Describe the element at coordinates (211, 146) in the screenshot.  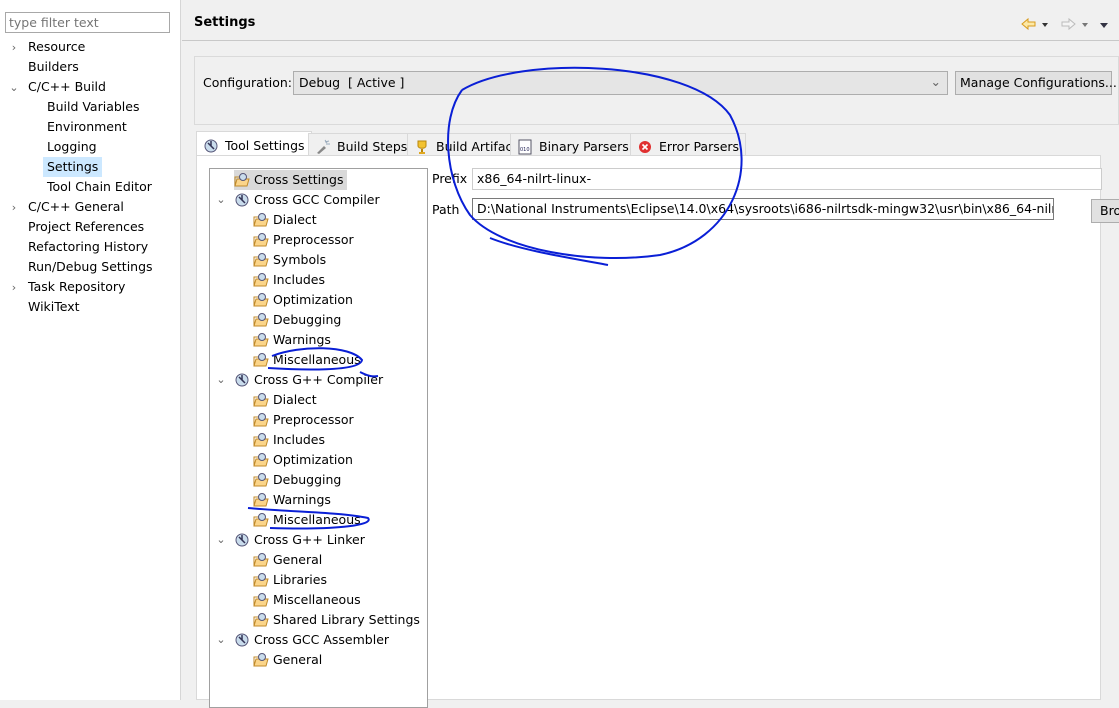
I see `tool-settings-icon` at that location.